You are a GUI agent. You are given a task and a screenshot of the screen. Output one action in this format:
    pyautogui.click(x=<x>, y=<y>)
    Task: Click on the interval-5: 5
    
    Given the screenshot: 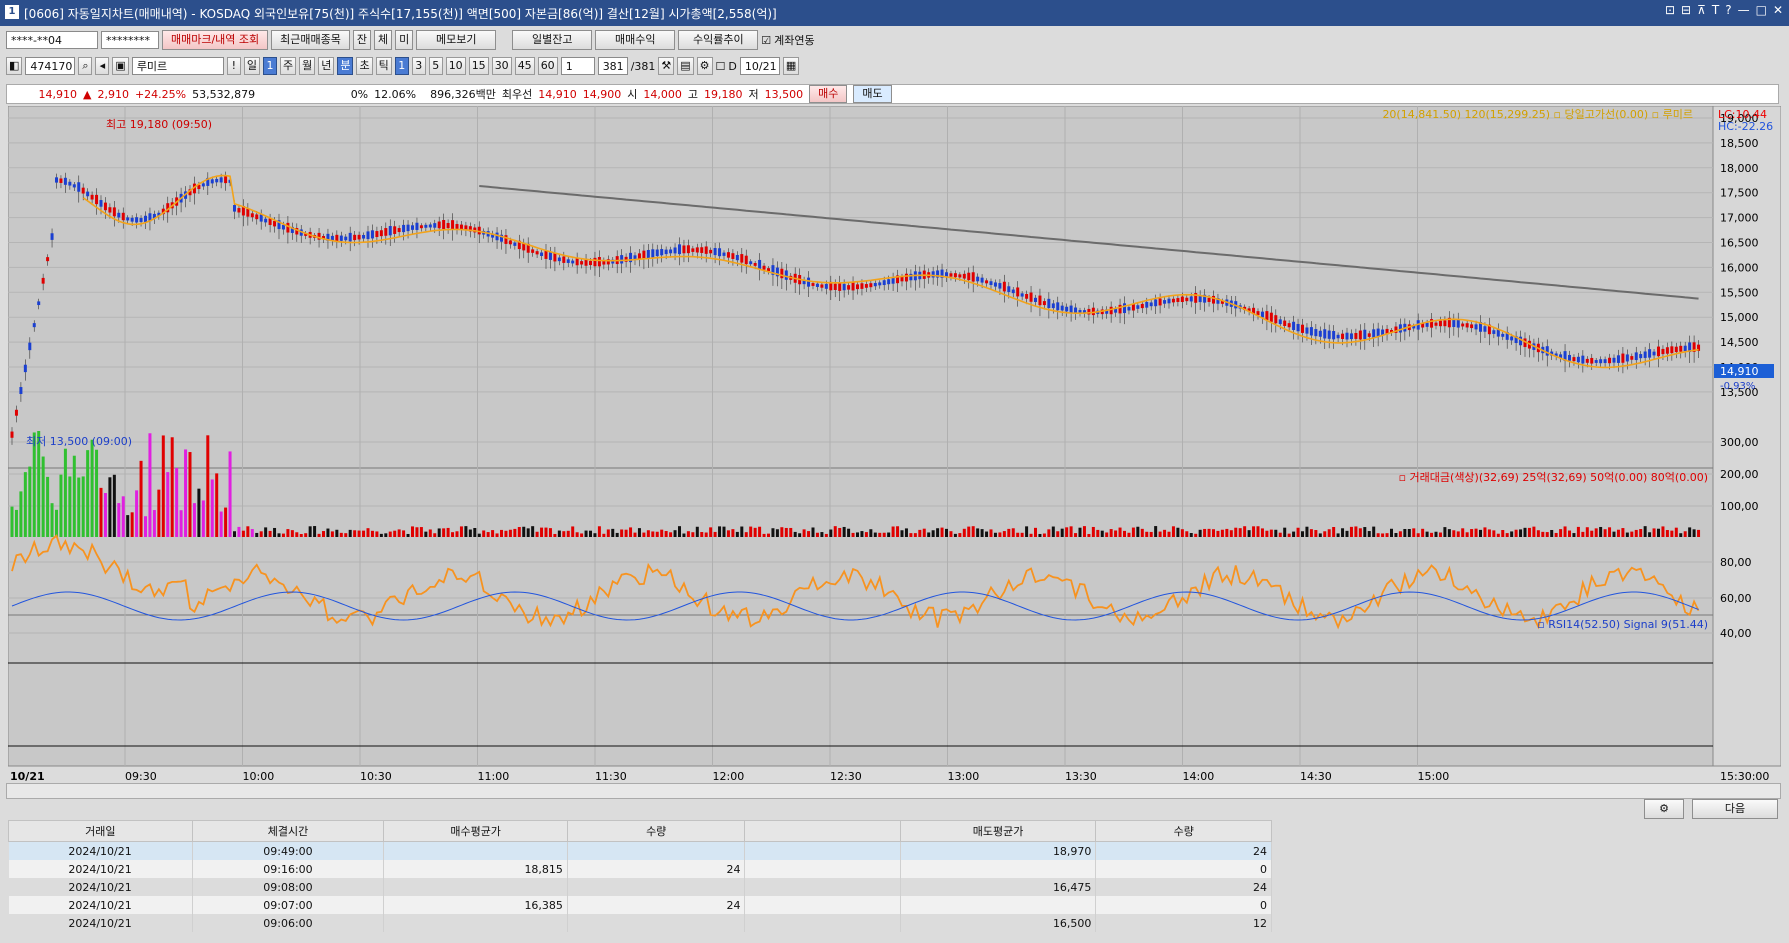 What is the action you would take?
    pyautogui.click(x=435, y=66)
    